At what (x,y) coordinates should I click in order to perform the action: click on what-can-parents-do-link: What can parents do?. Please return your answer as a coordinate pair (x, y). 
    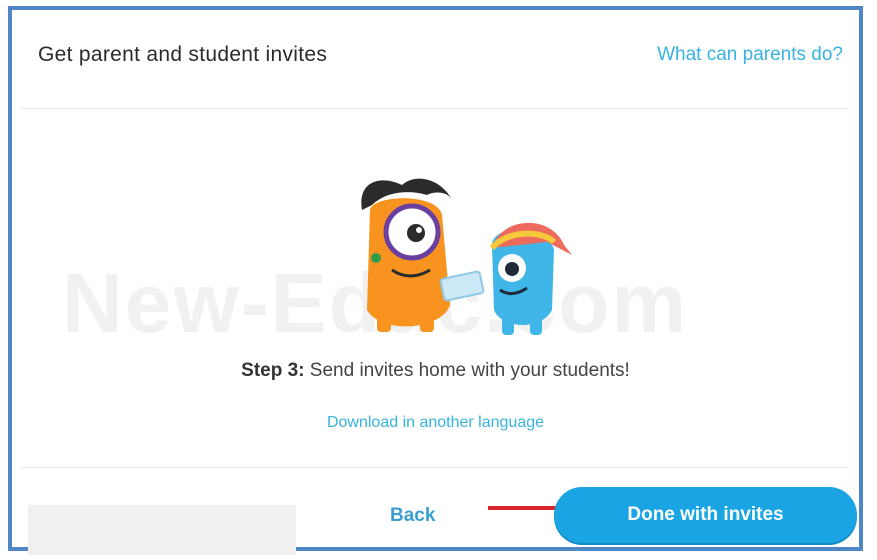
    Looking at the image, I should click on (750, 55).